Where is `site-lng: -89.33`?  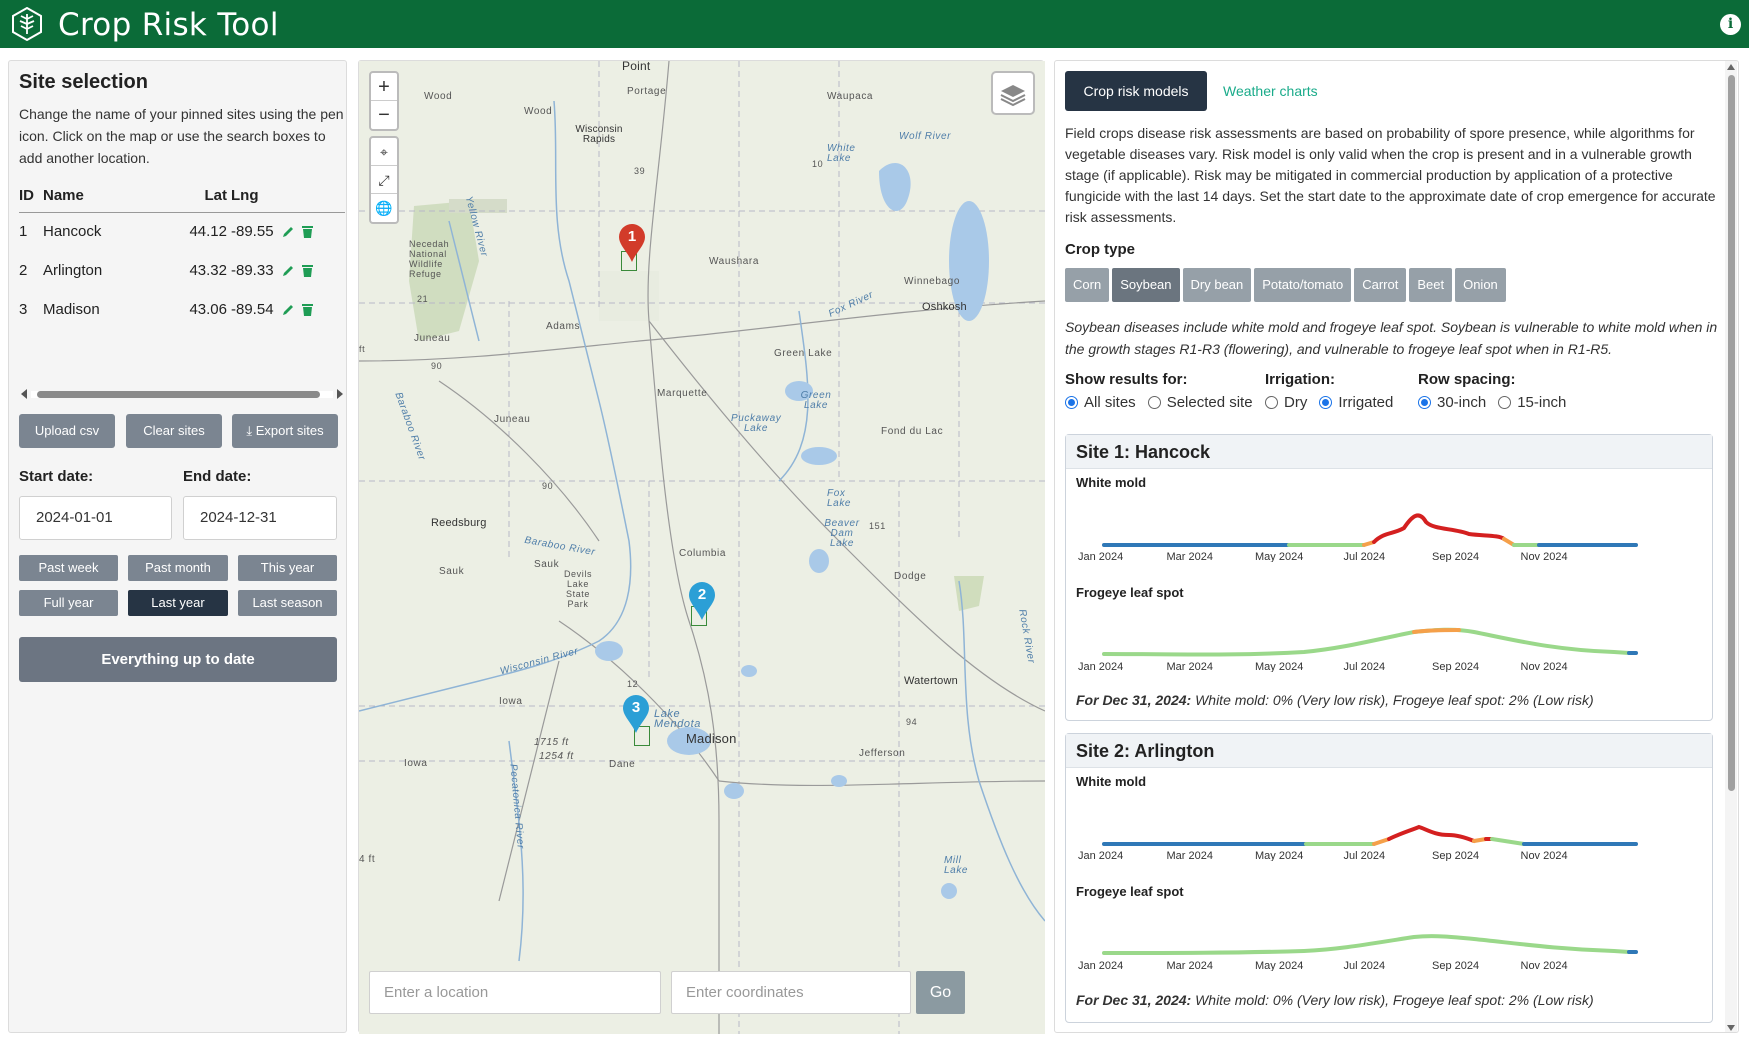
site-lng: -89.33 is located at coordinates (252, 270).